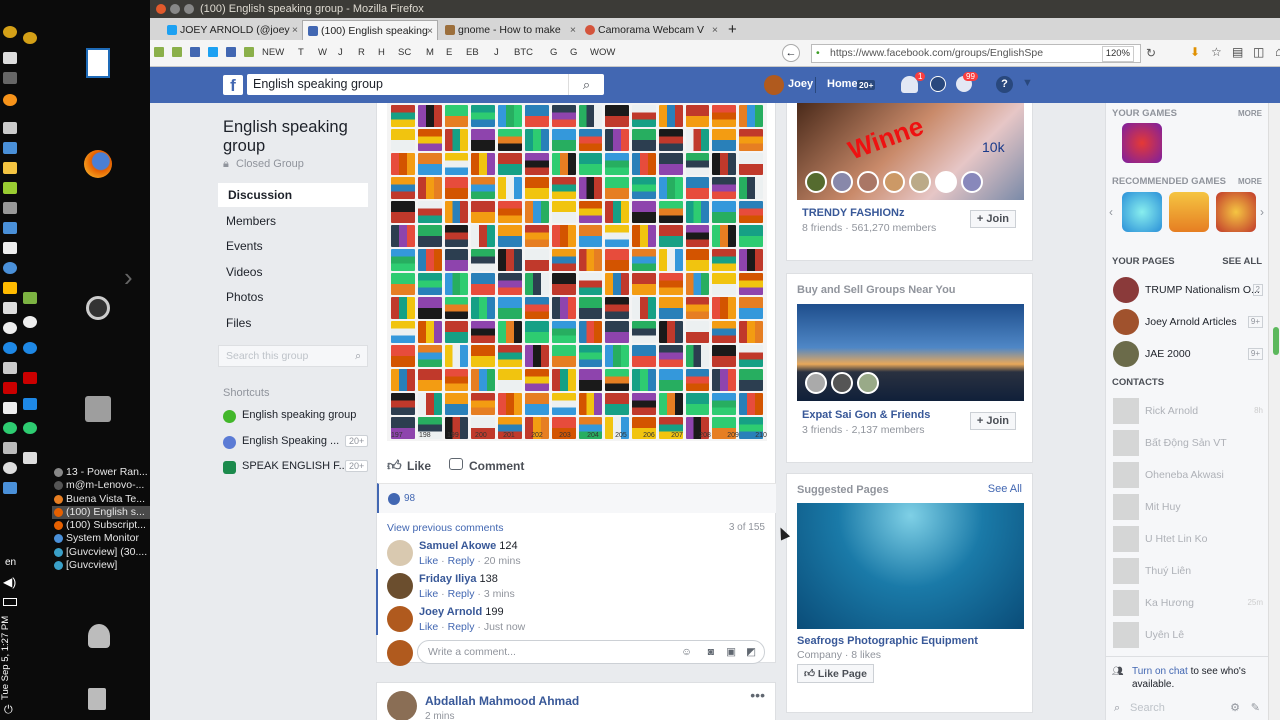  What do you see at coordinates (293, 246) in the screenshot?
I see `nav-events: Events` at bounding box center [293, 246].